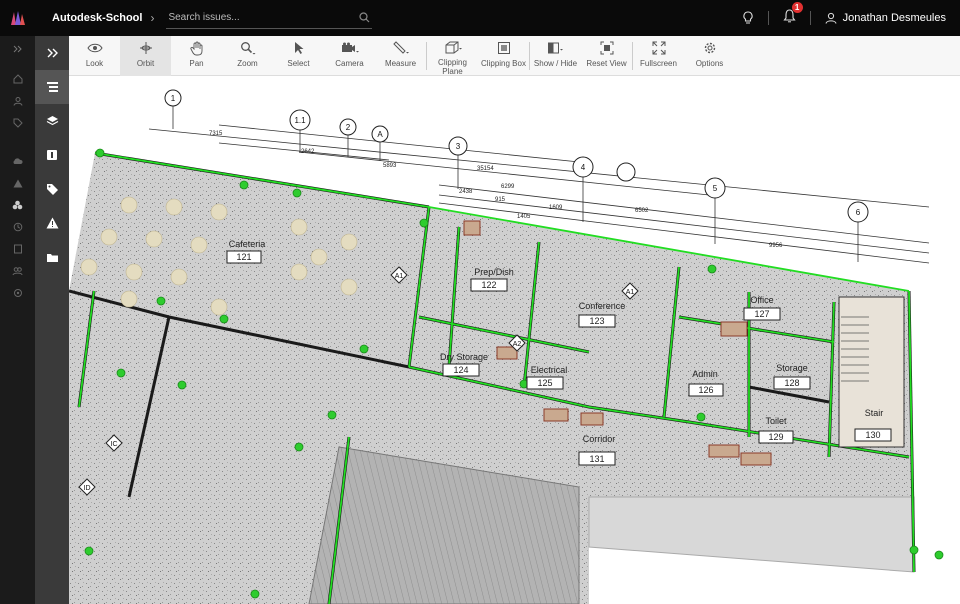 The width and height of the screenshot is (960, 604). I want to click on search-box, so click(269, 18).